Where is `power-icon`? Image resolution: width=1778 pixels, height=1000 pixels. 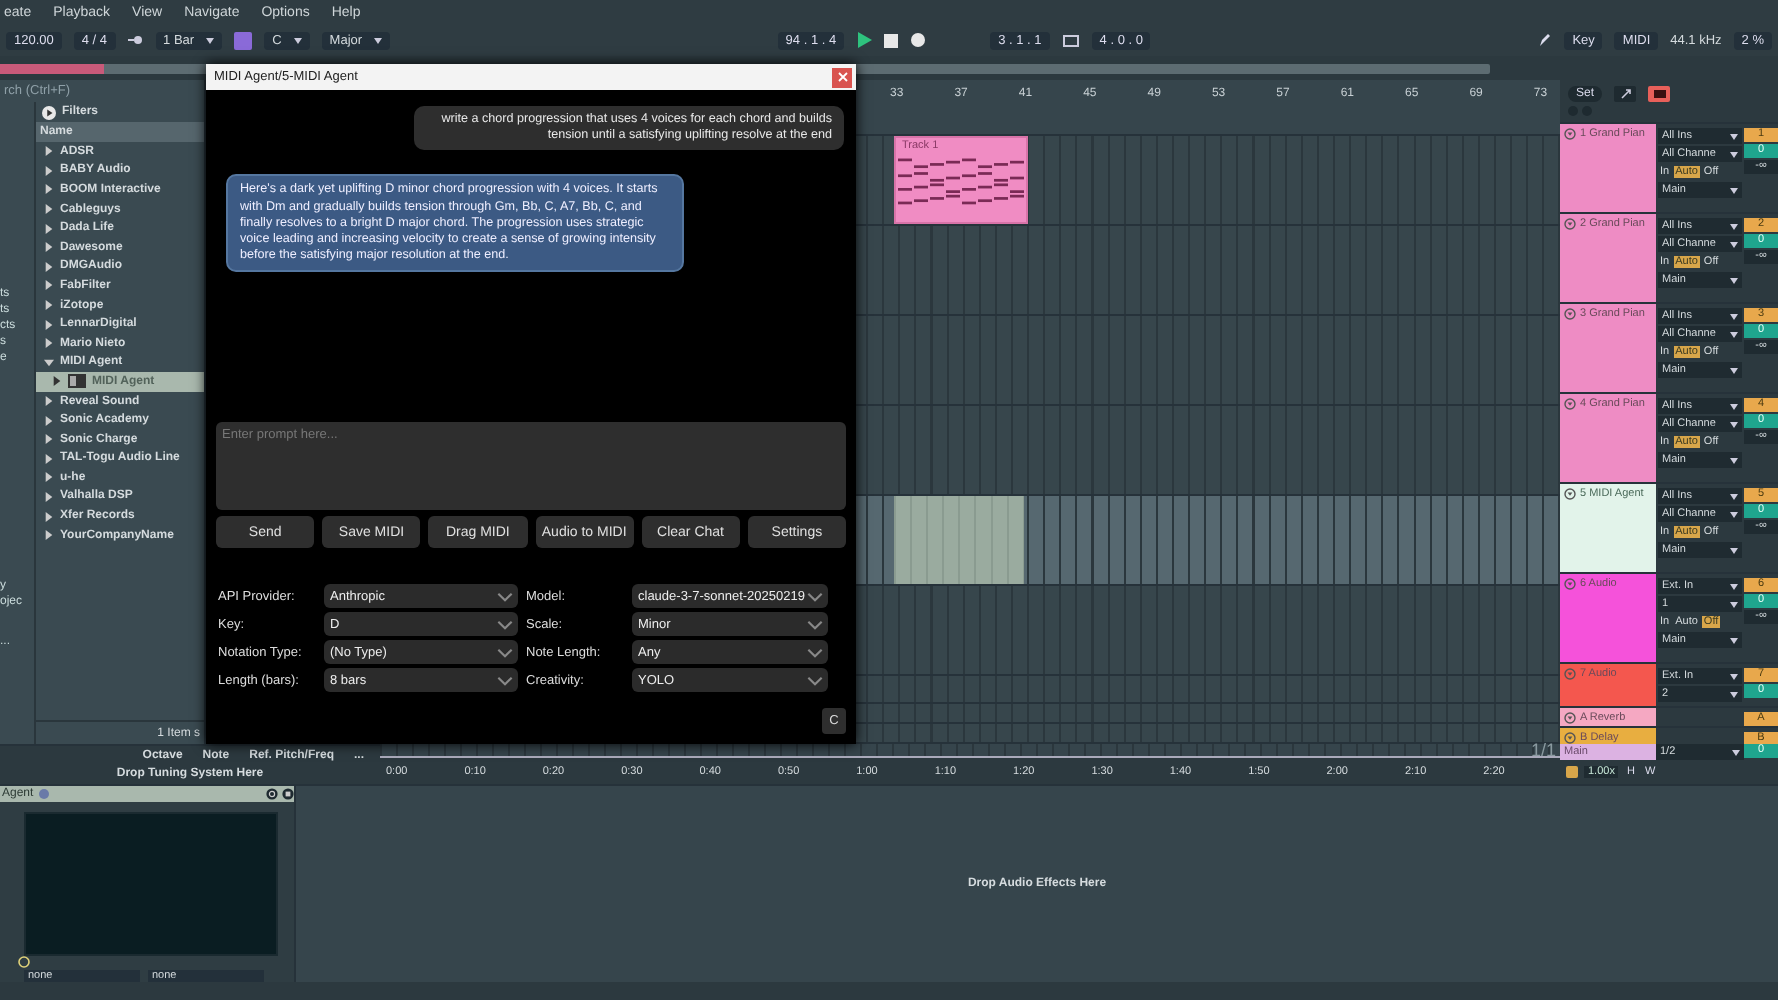
power-icon is located at coordinates (272, 793).